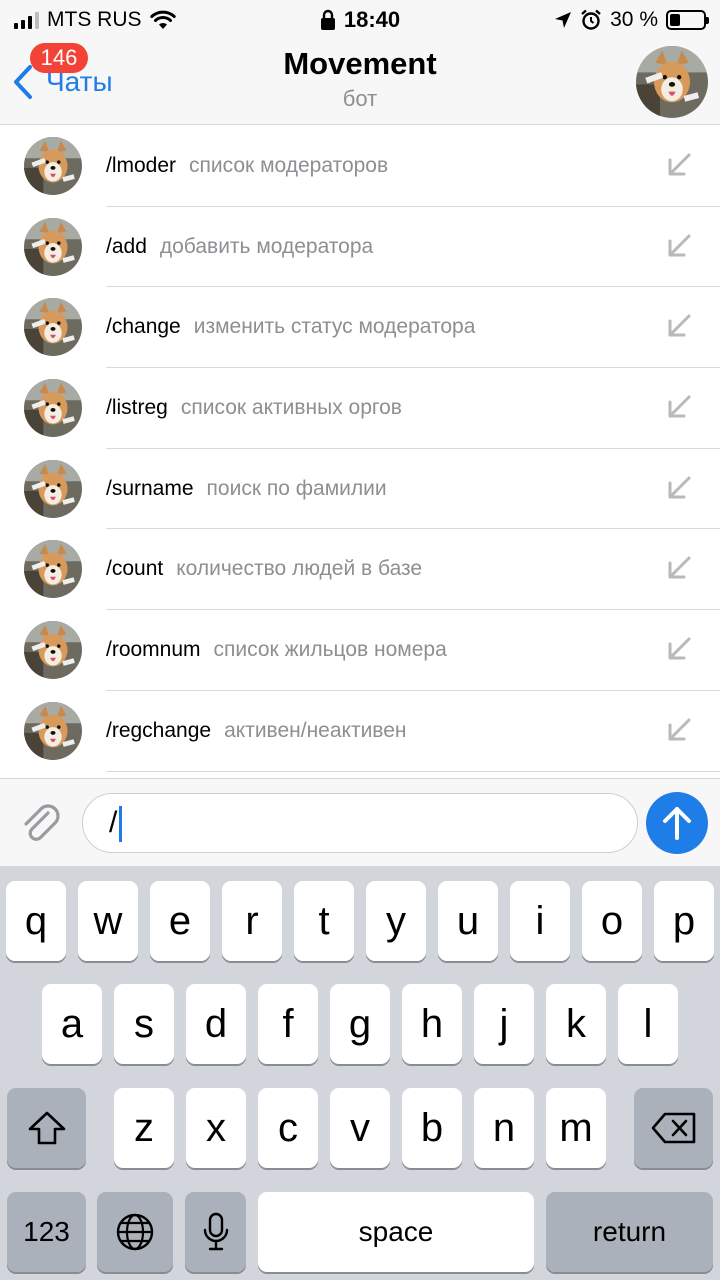 Image resolution: width=720 pixels, height=1280 pixels. What do you see at coordinates (276, 650) in the screenshot?
I see `command-text: /roomnum список жильцов номера` at bounding box center [276, 650].